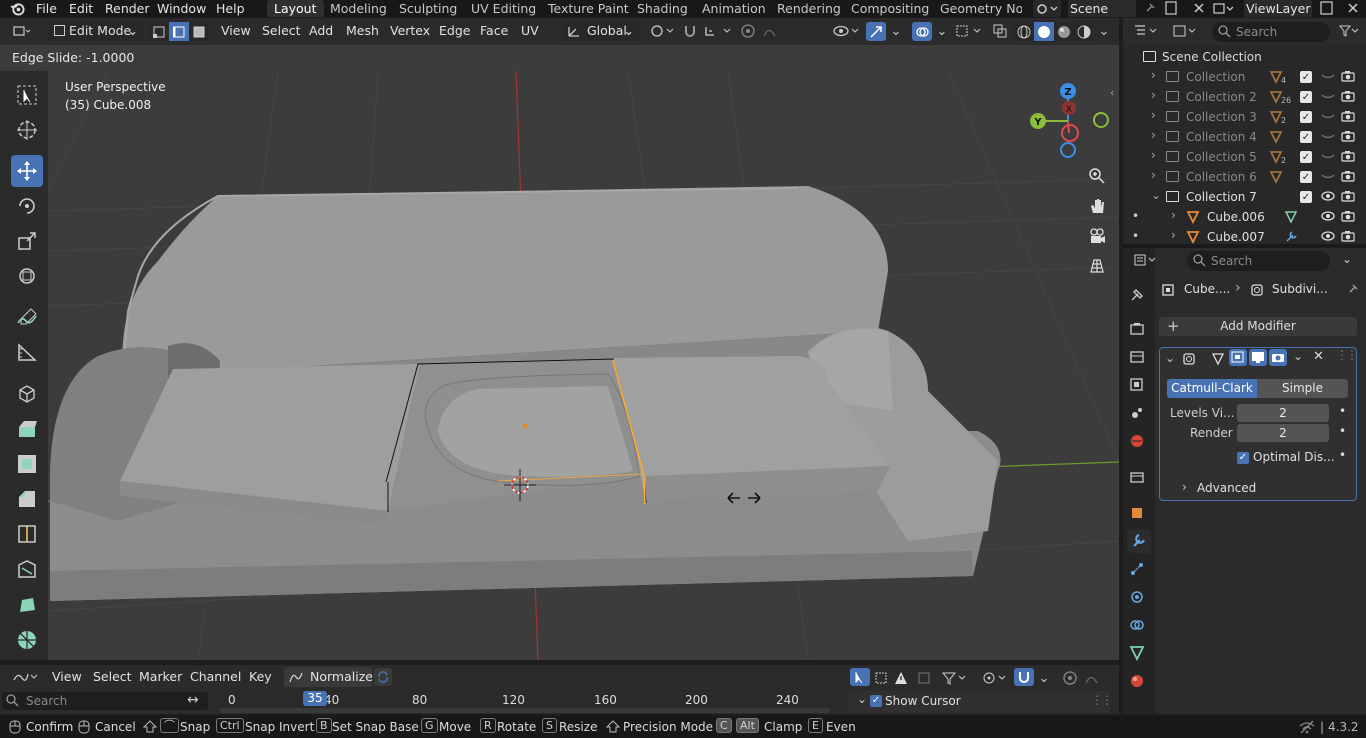 The width and height of the screenshot is (1366, 738). Describe the element at coordinates (27, 640) in the screenshot. I see `tool-spin` at that location.